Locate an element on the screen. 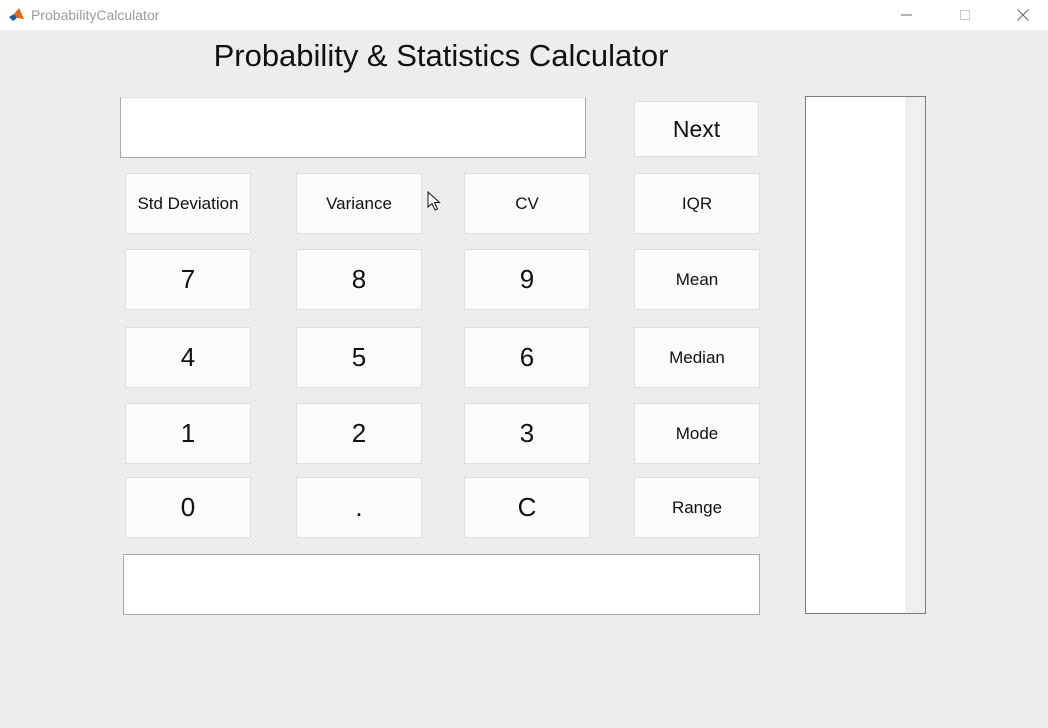  close-icon is located at coordinates (1023, 15).